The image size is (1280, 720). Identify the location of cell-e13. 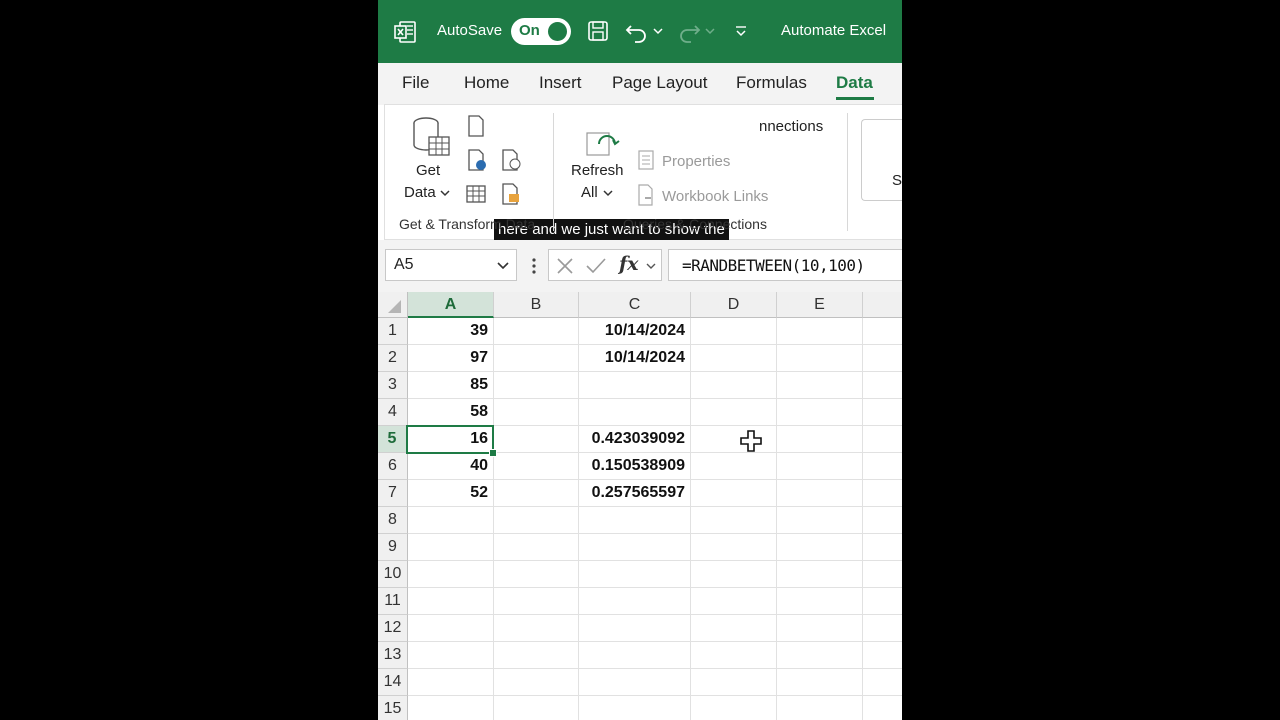
(820, 655).